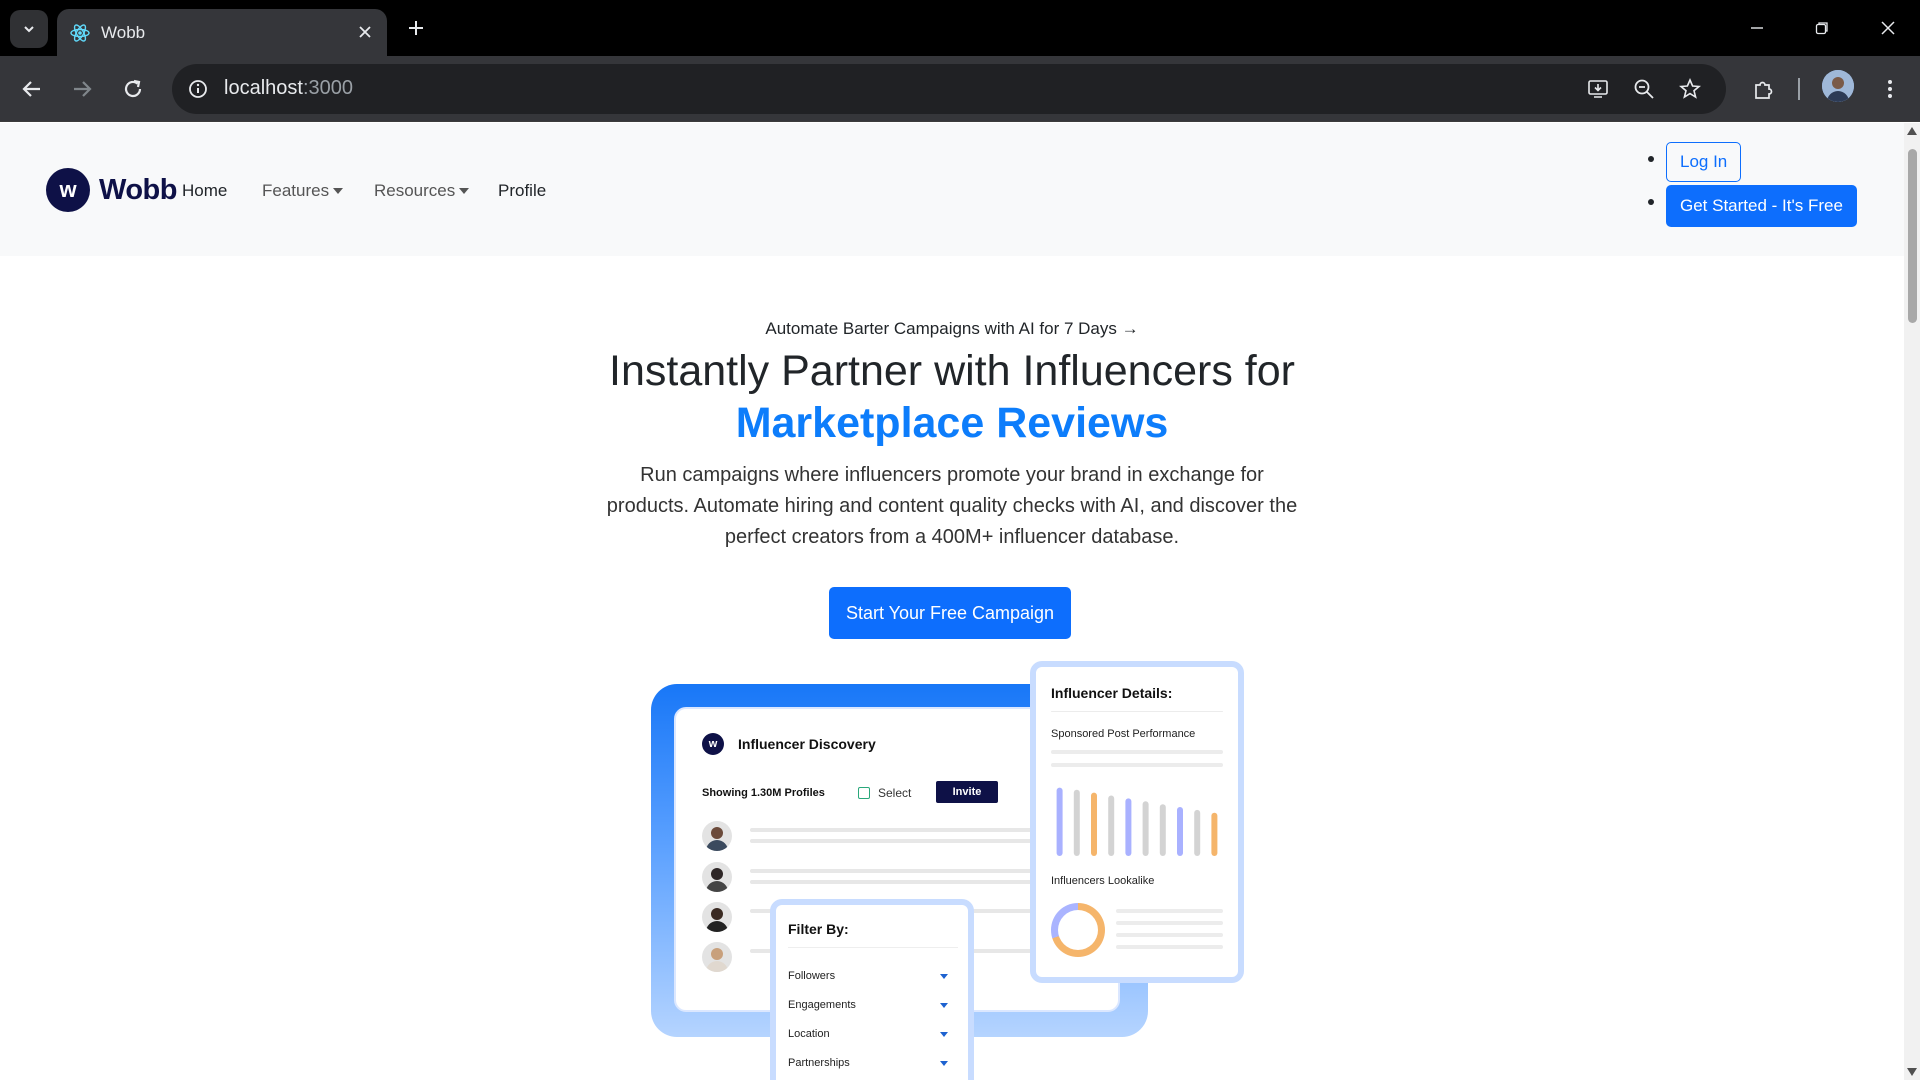 The width and height of the screenshot is (1920, 1080). I want to click on login-button: Log In, so click(1704, 162).